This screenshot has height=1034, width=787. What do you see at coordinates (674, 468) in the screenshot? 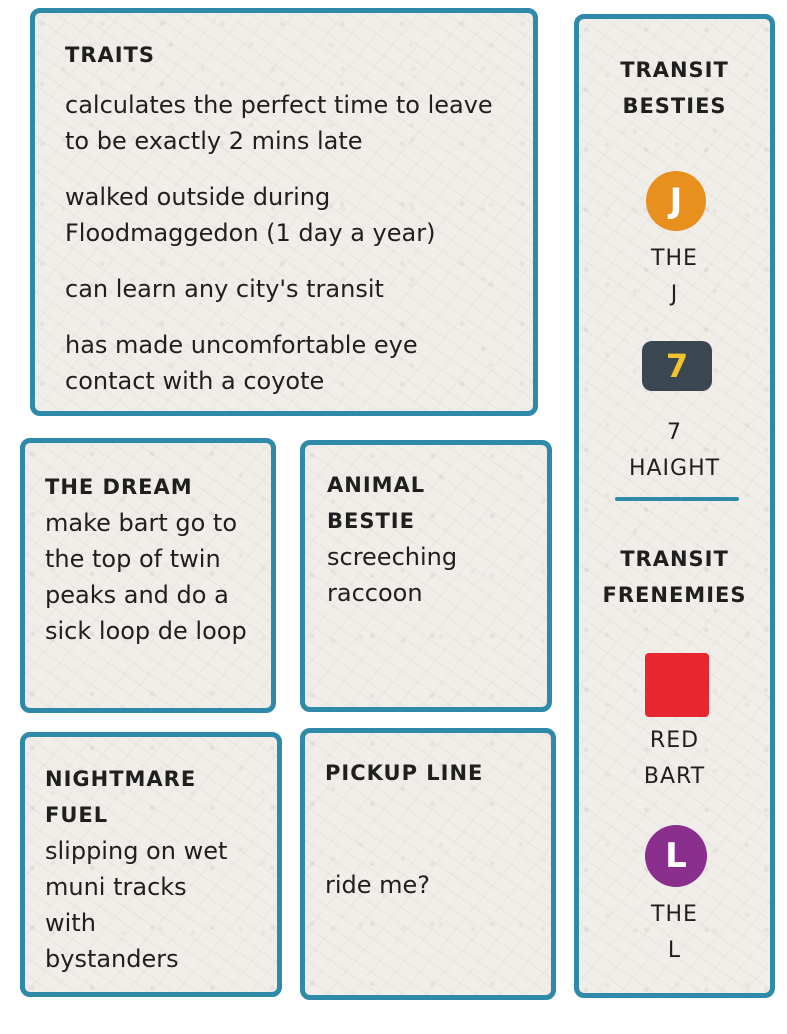
I see `haight-label-2: HAIGHT` at bounding box center [674, 468].